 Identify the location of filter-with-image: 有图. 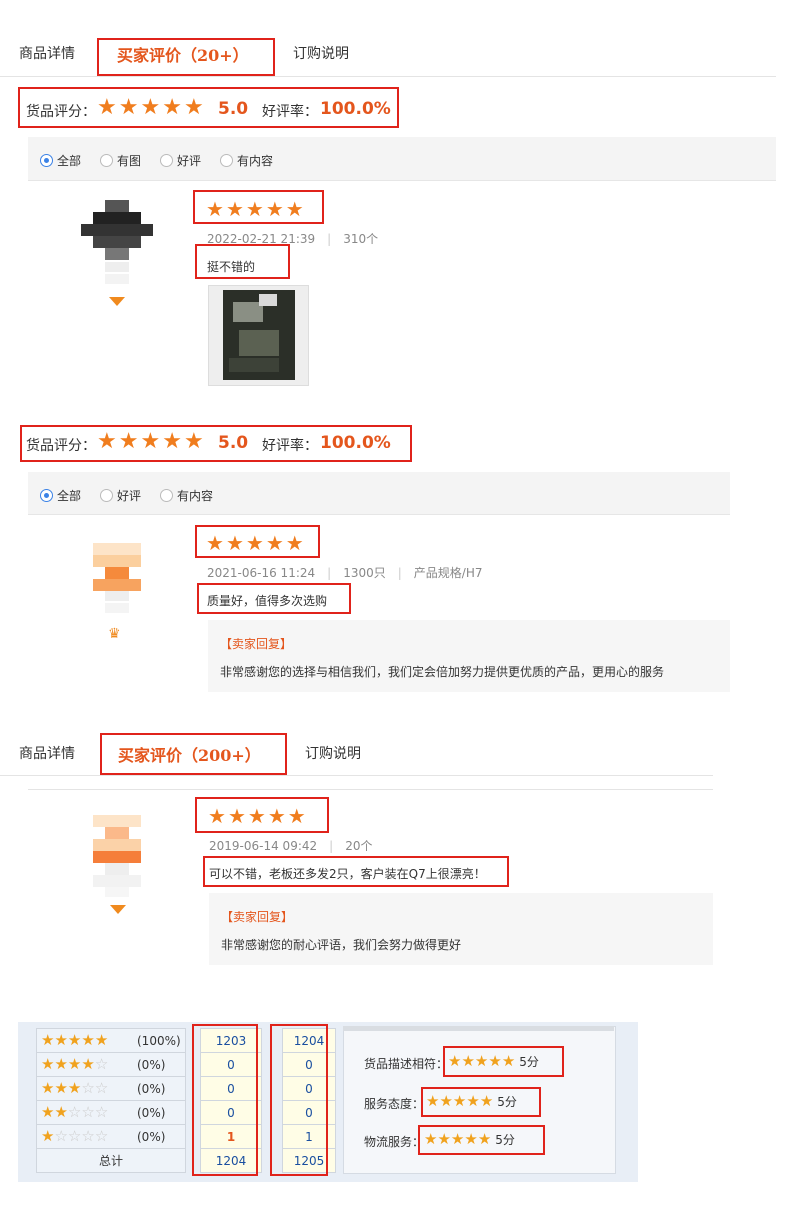
(120, 160).